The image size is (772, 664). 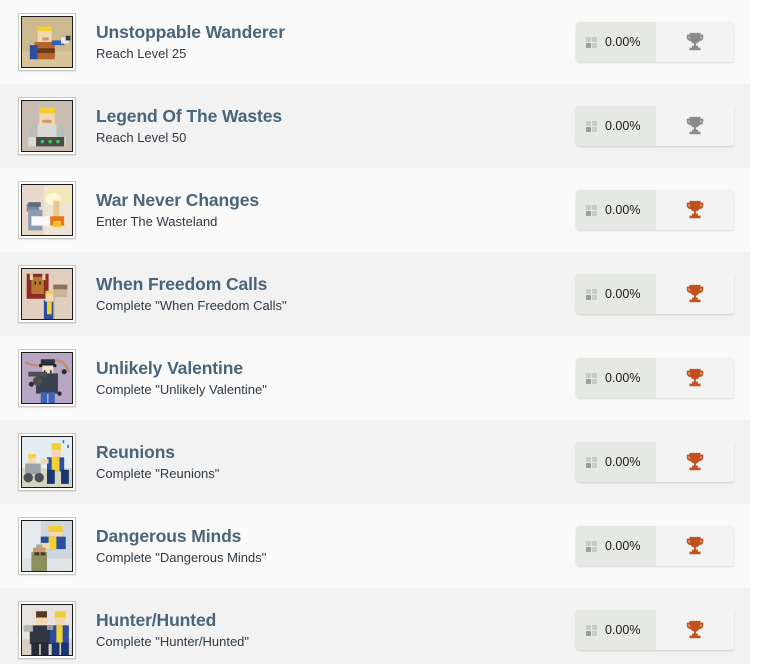 I want to click on achievement-description: Reach Level 50, so click(x=141, y=137).